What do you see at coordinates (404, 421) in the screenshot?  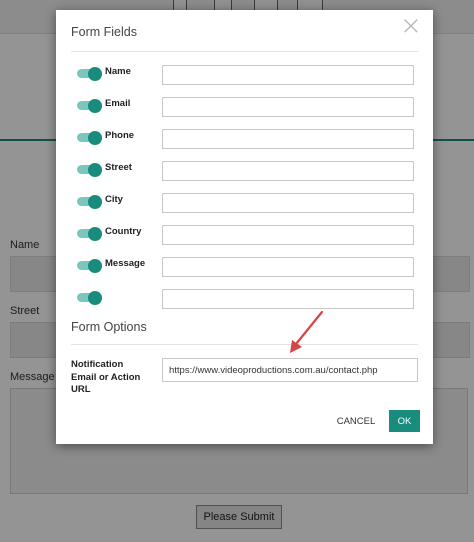 I see `ok-button: OK` at bounding box center [404, 421].